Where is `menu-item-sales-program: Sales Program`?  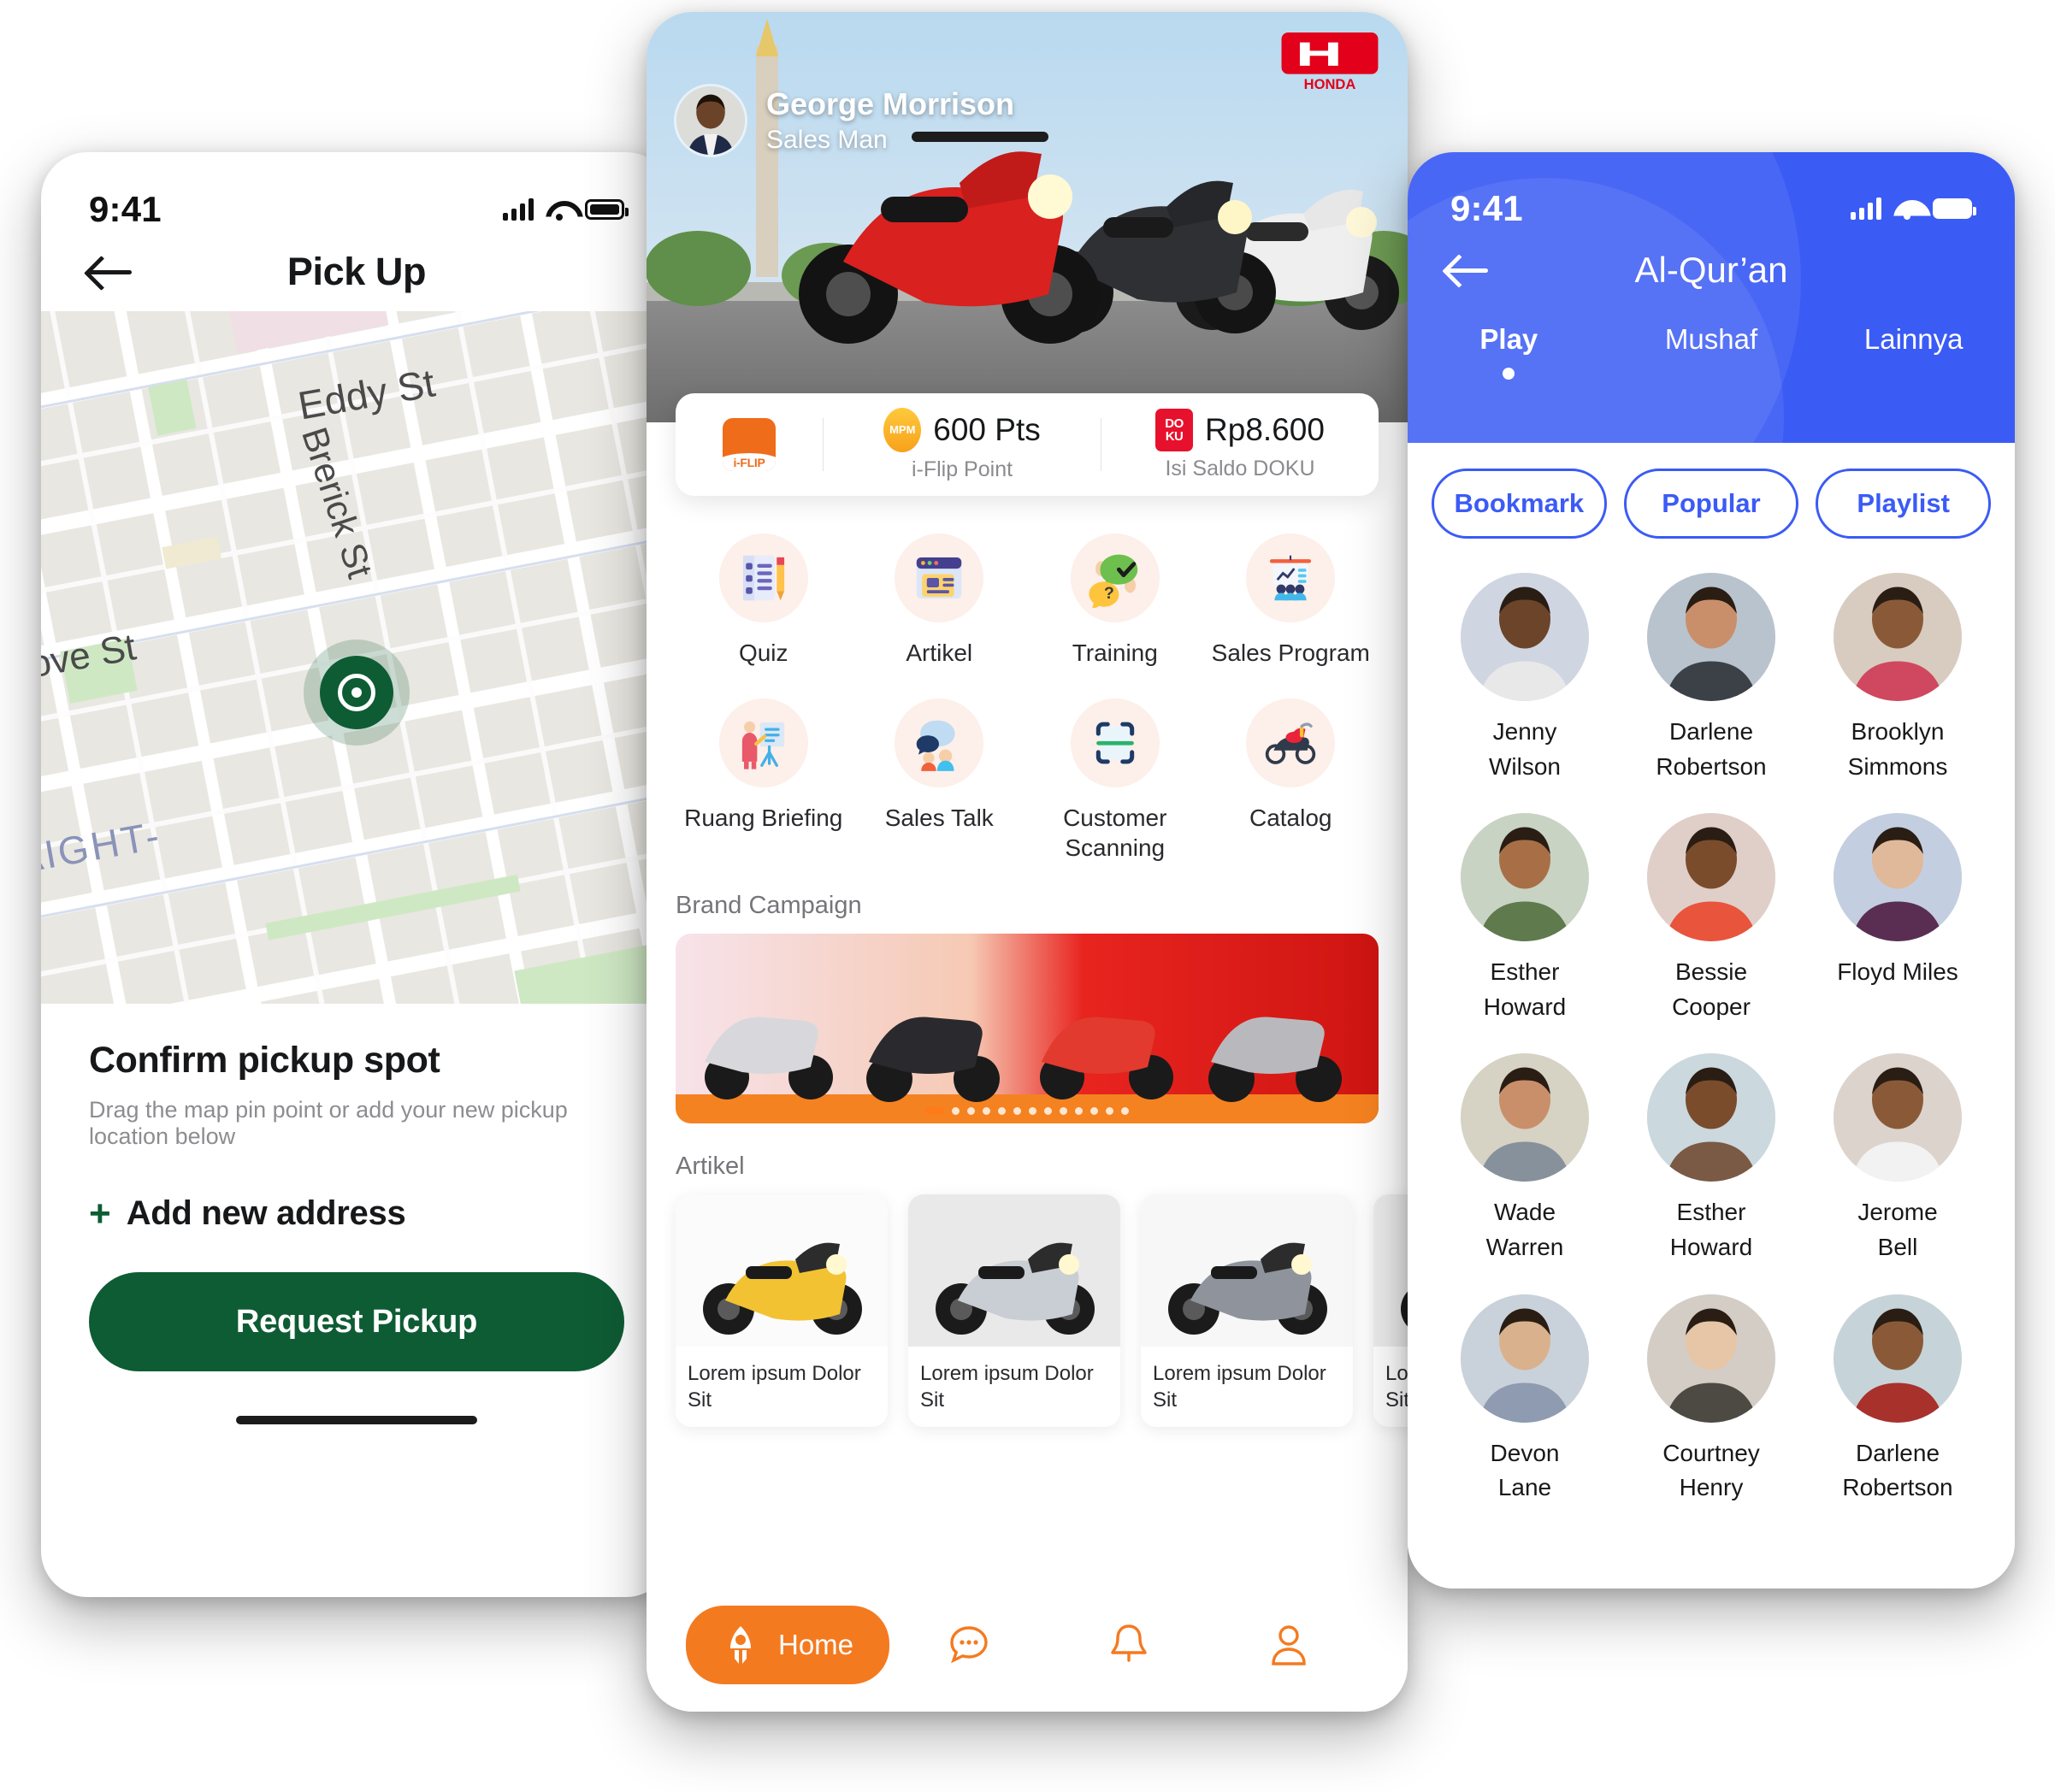 menu-item-sales-program: Sales Program is located at coordinates (1291, 600).